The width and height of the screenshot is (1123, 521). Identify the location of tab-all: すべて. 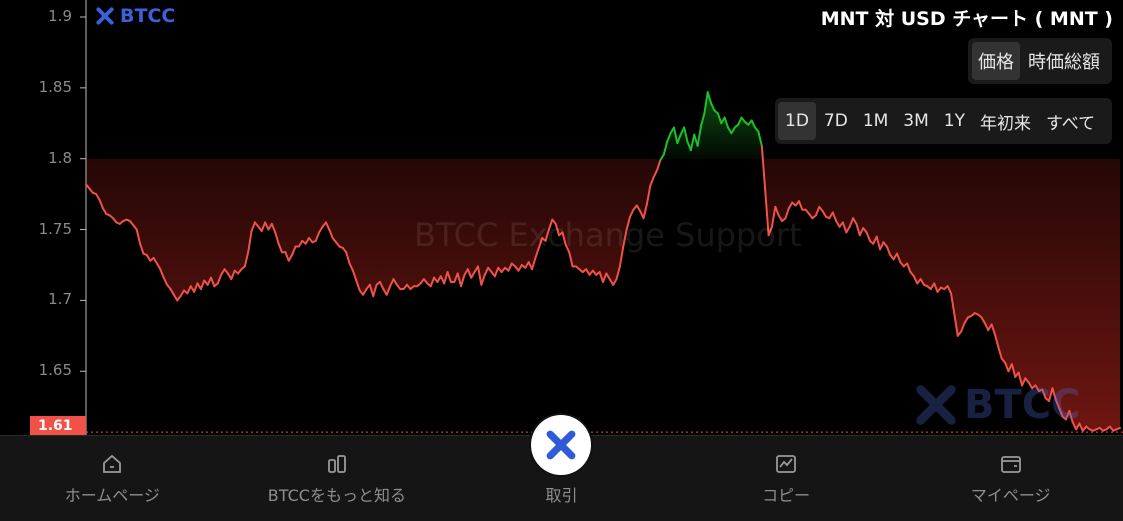
(1070, 121).